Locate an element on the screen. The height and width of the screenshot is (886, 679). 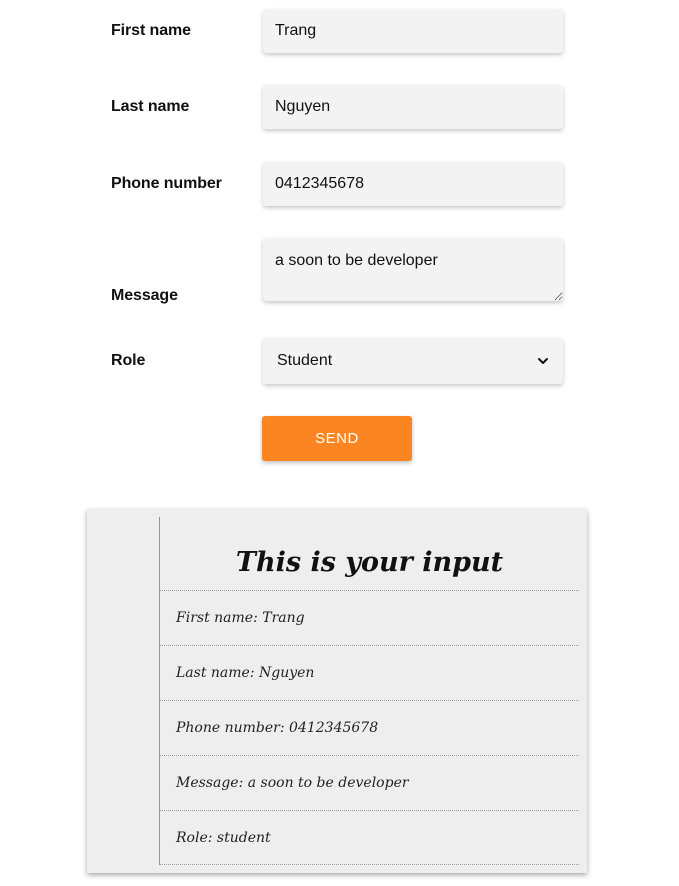
last-name-row: Last name is located at coordinates (341, 107).